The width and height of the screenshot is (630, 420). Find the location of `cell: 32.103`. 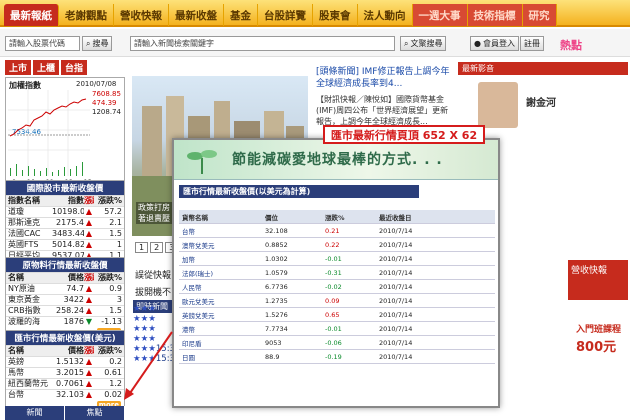

cell: 32.103 is located at coordinates (70, 394).